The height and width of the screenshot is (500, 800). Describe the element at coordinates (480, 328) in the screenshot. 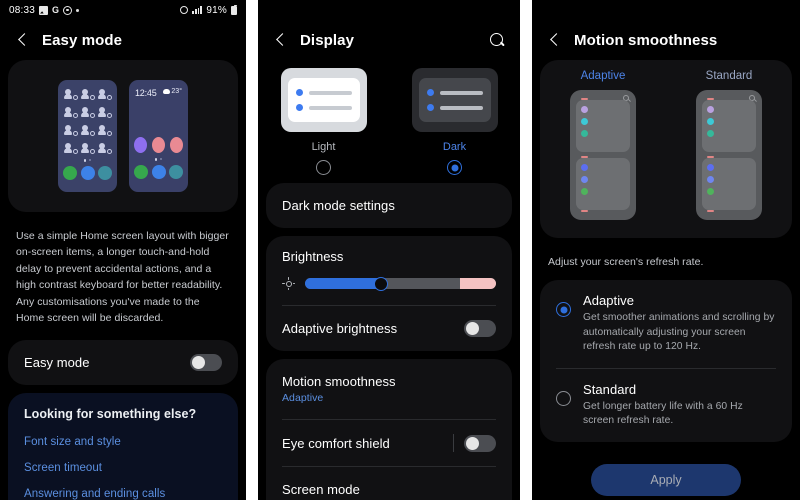

I see `adaptive-brightness-toggle` at that location.